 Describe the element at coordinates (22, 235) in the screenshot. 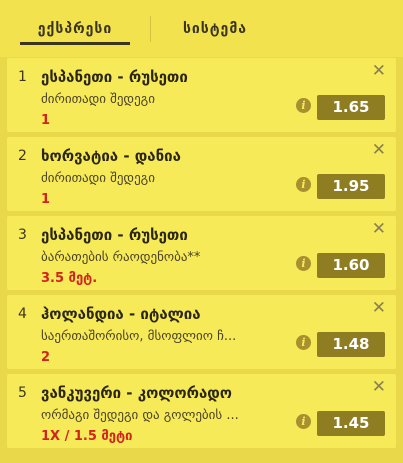

I see `bet-number: 3` at that location.